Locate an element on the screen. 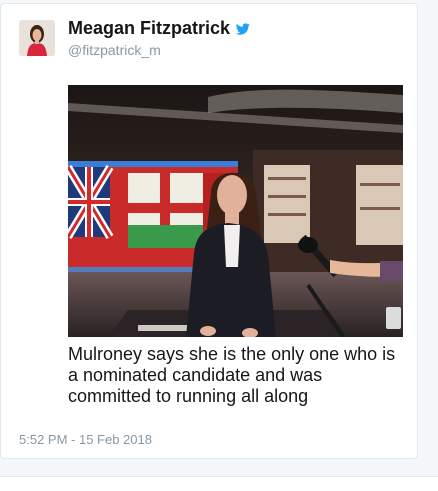 The width and height of the screenshot is (438, 491). next-card-edge is located at coordinates (219, 483).